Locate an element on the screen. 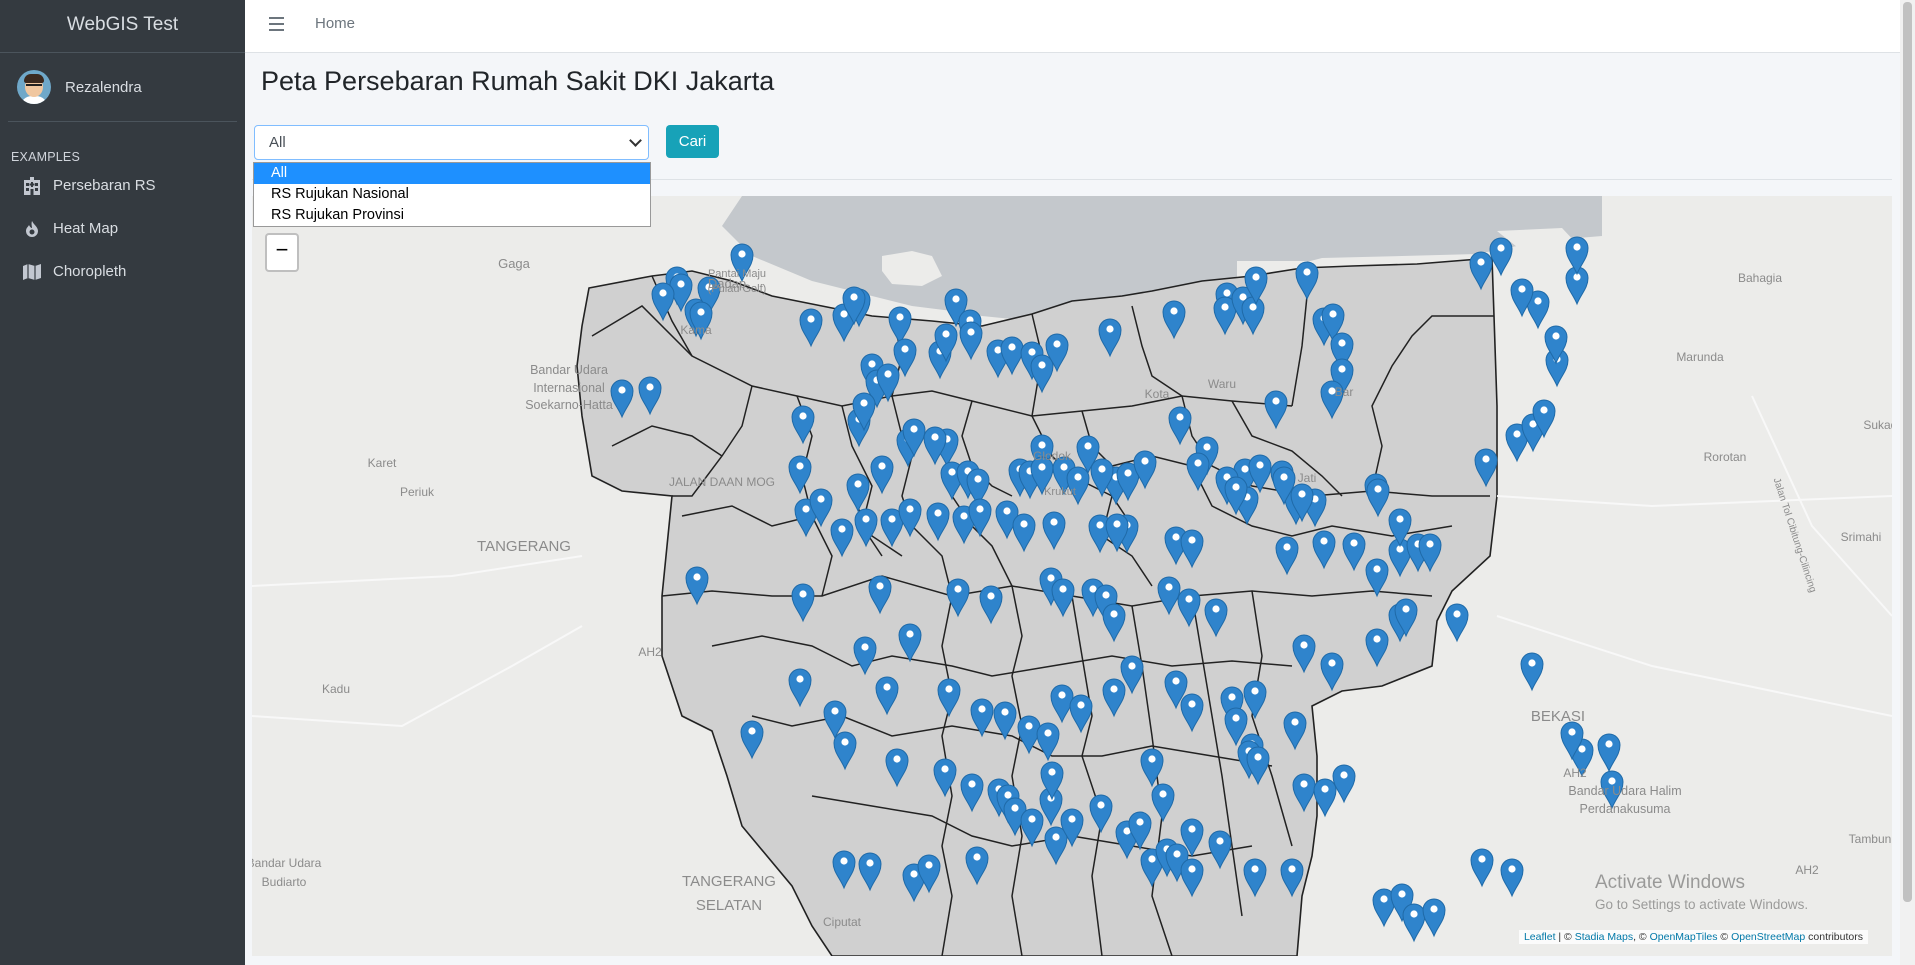 This screenshot has width=1915, height=965. map-place-label: Ciputat is located at coordinates (842, 922).